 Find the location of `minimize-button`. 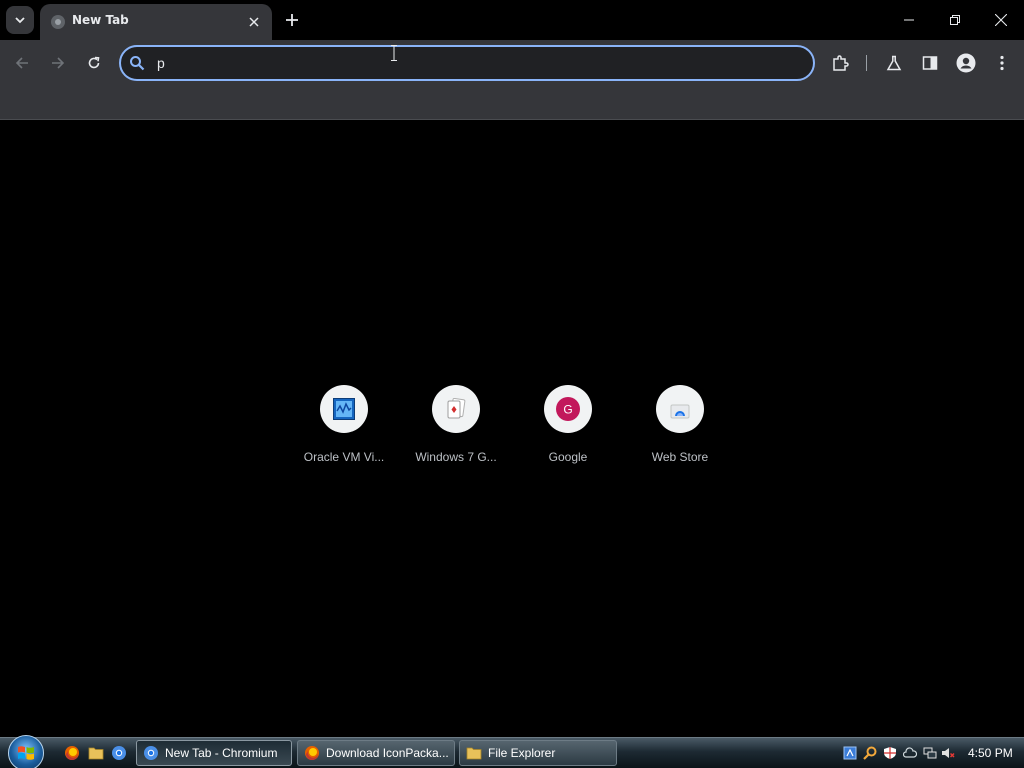

minimize-button is located at coordinates (909, 20).